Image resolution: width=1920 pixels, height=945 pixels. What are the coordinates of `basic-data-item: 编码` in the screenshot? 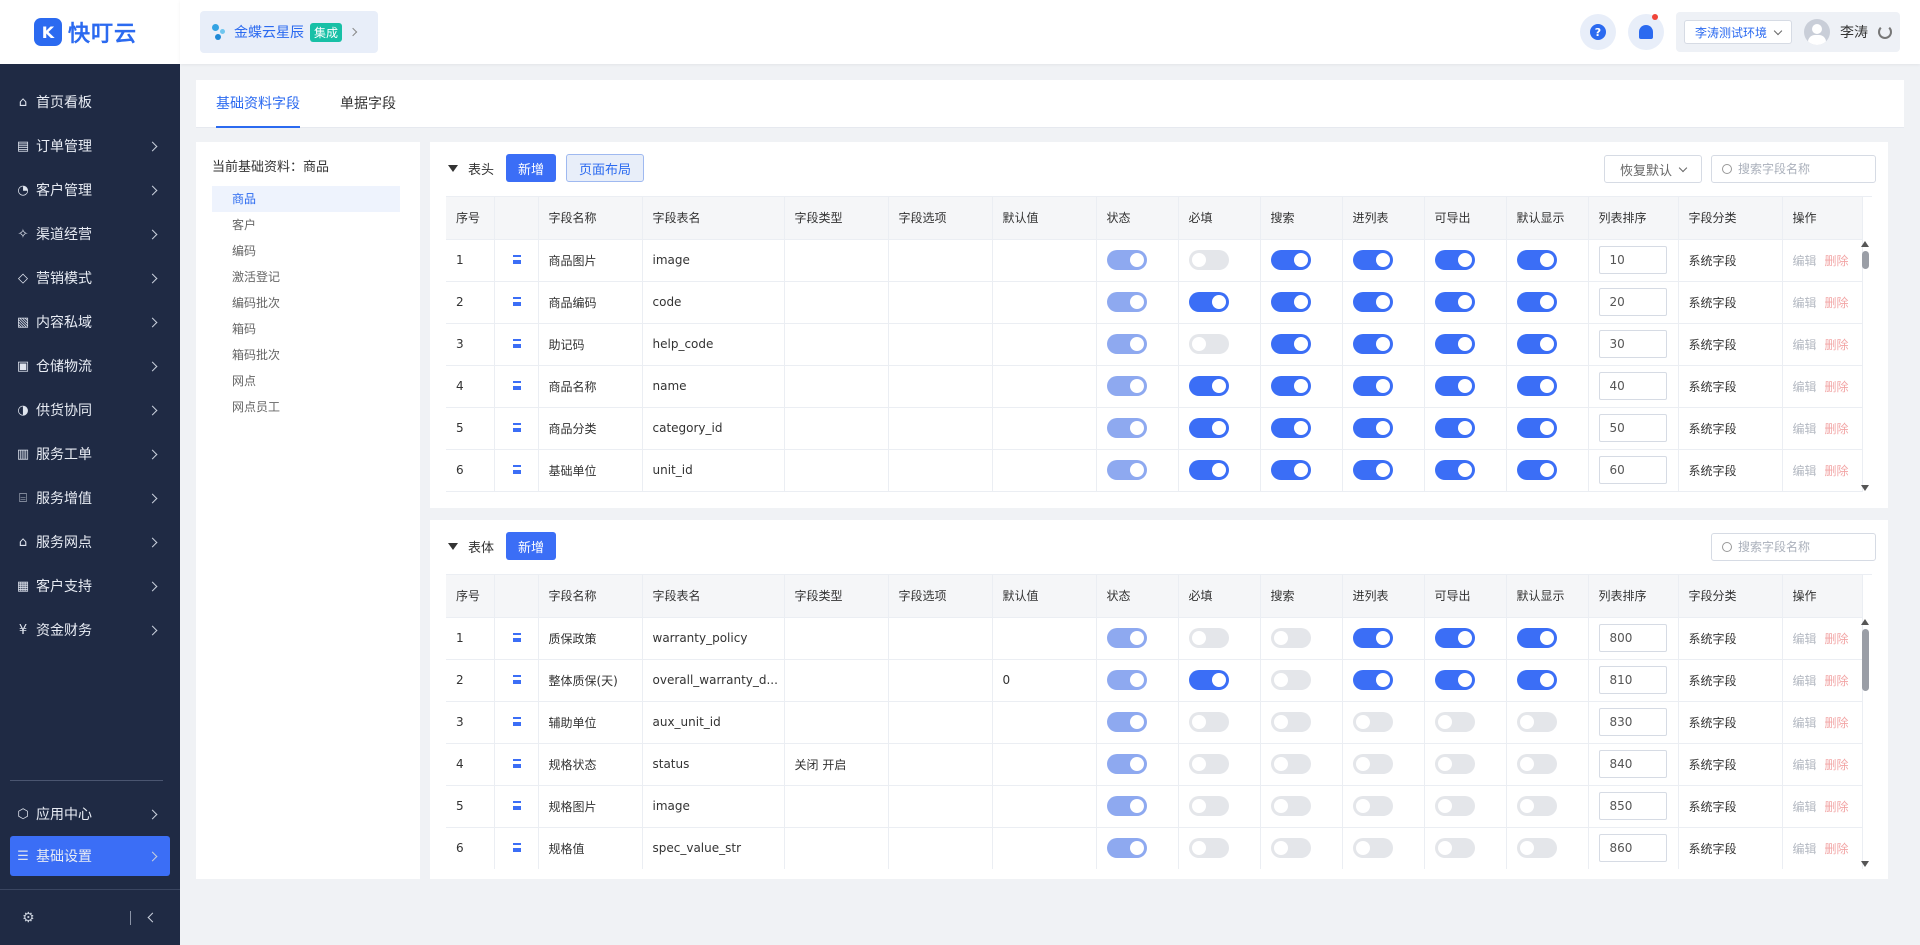 It's located at (306, 251).